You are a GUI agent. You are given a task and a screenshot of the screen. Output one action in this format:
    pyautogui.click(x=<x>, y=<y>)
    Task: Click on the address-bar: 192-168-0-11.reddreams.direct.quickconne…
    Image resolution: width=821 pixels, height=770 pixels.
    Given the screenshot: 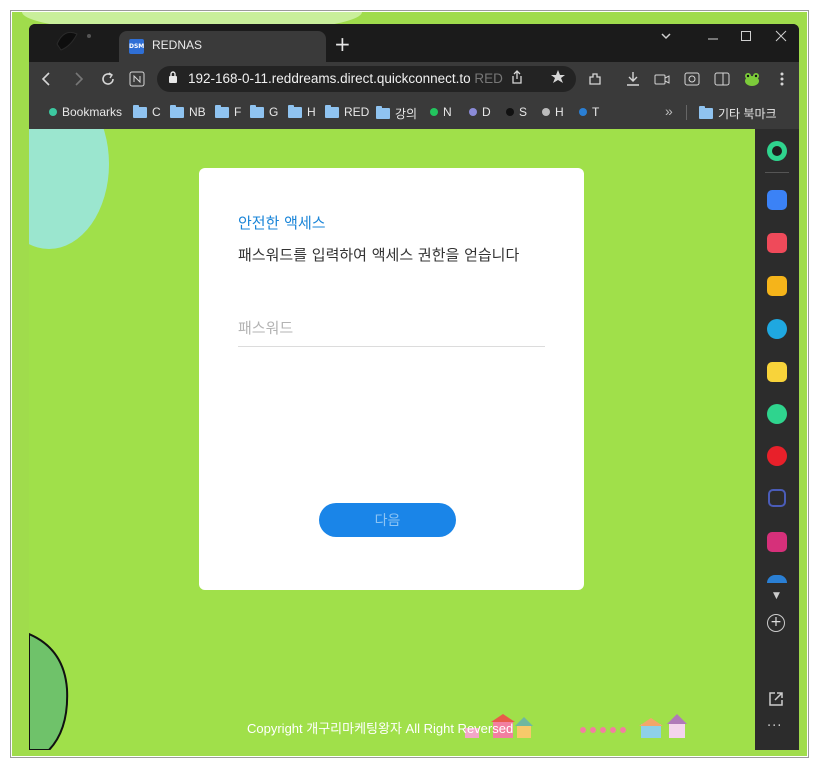 What is the action you would take?
    pyautogui.click(x=366, y=79)
    